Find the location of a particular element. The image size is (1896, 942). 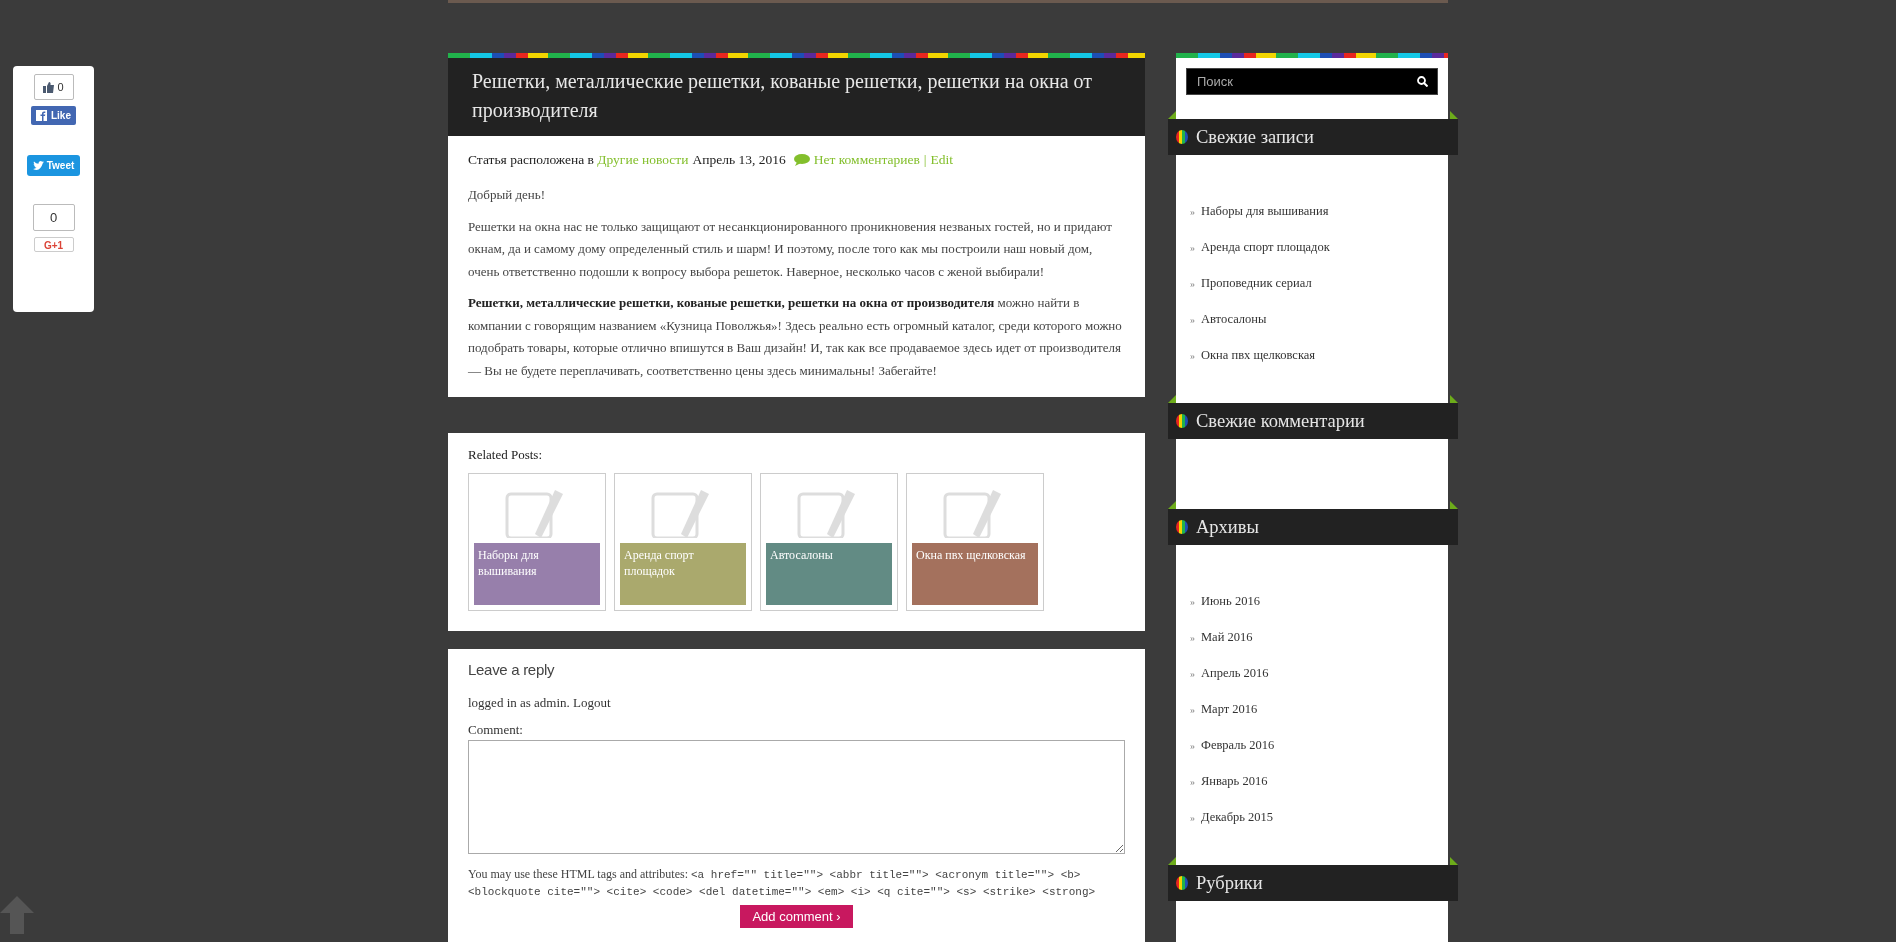

widget-title: Архивы is located at coordinates (1227, 527).